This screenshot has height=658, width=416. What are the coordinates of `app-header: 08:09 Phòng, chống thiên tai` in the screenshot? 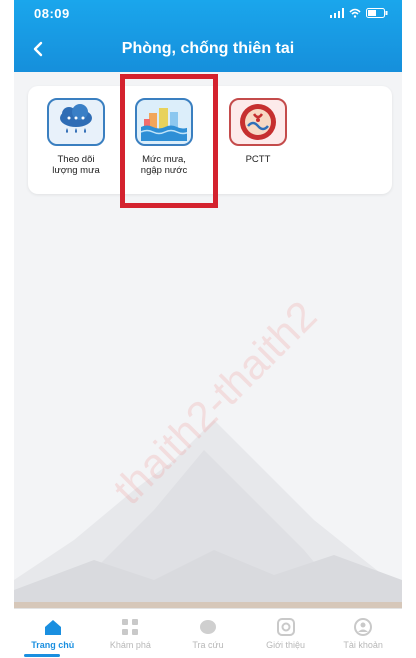 It's located at (208, 36).